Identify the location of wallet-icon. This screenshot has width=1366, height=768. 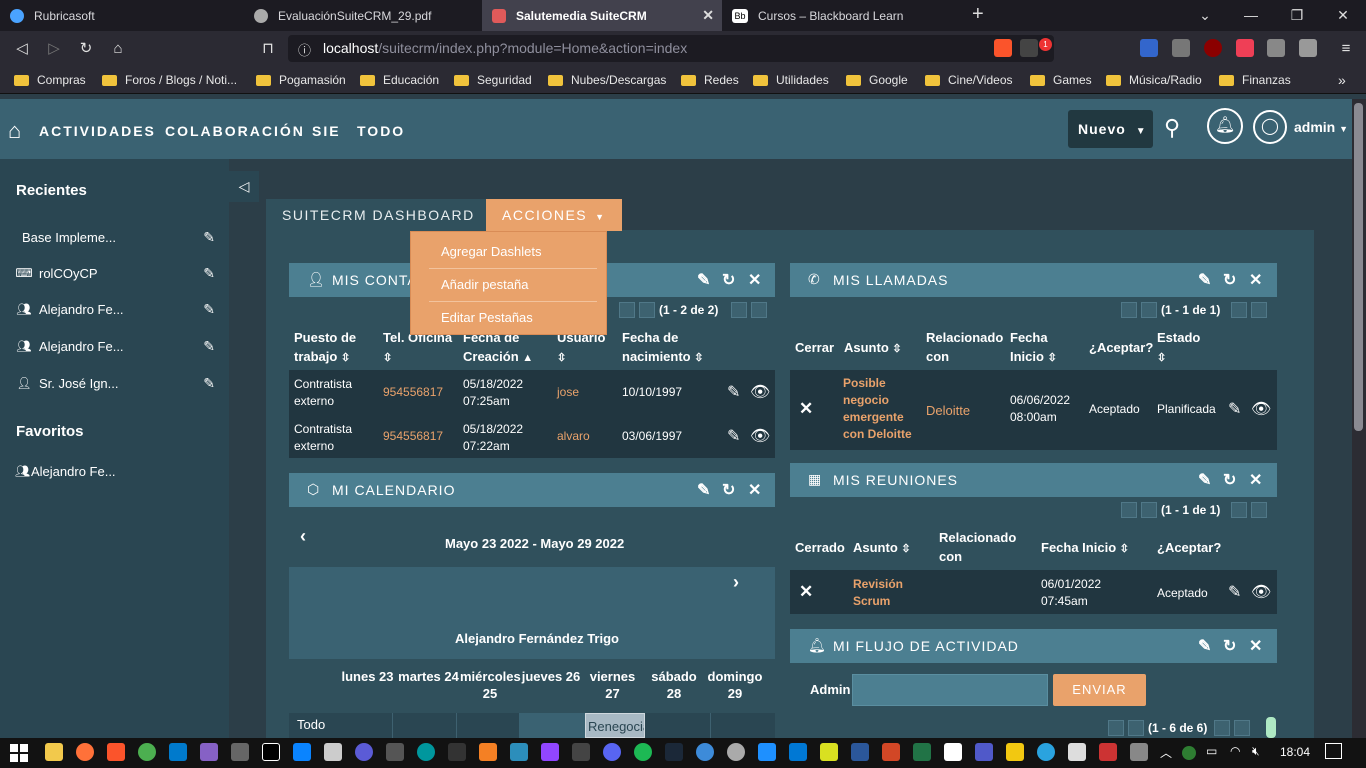
(1308, 48).